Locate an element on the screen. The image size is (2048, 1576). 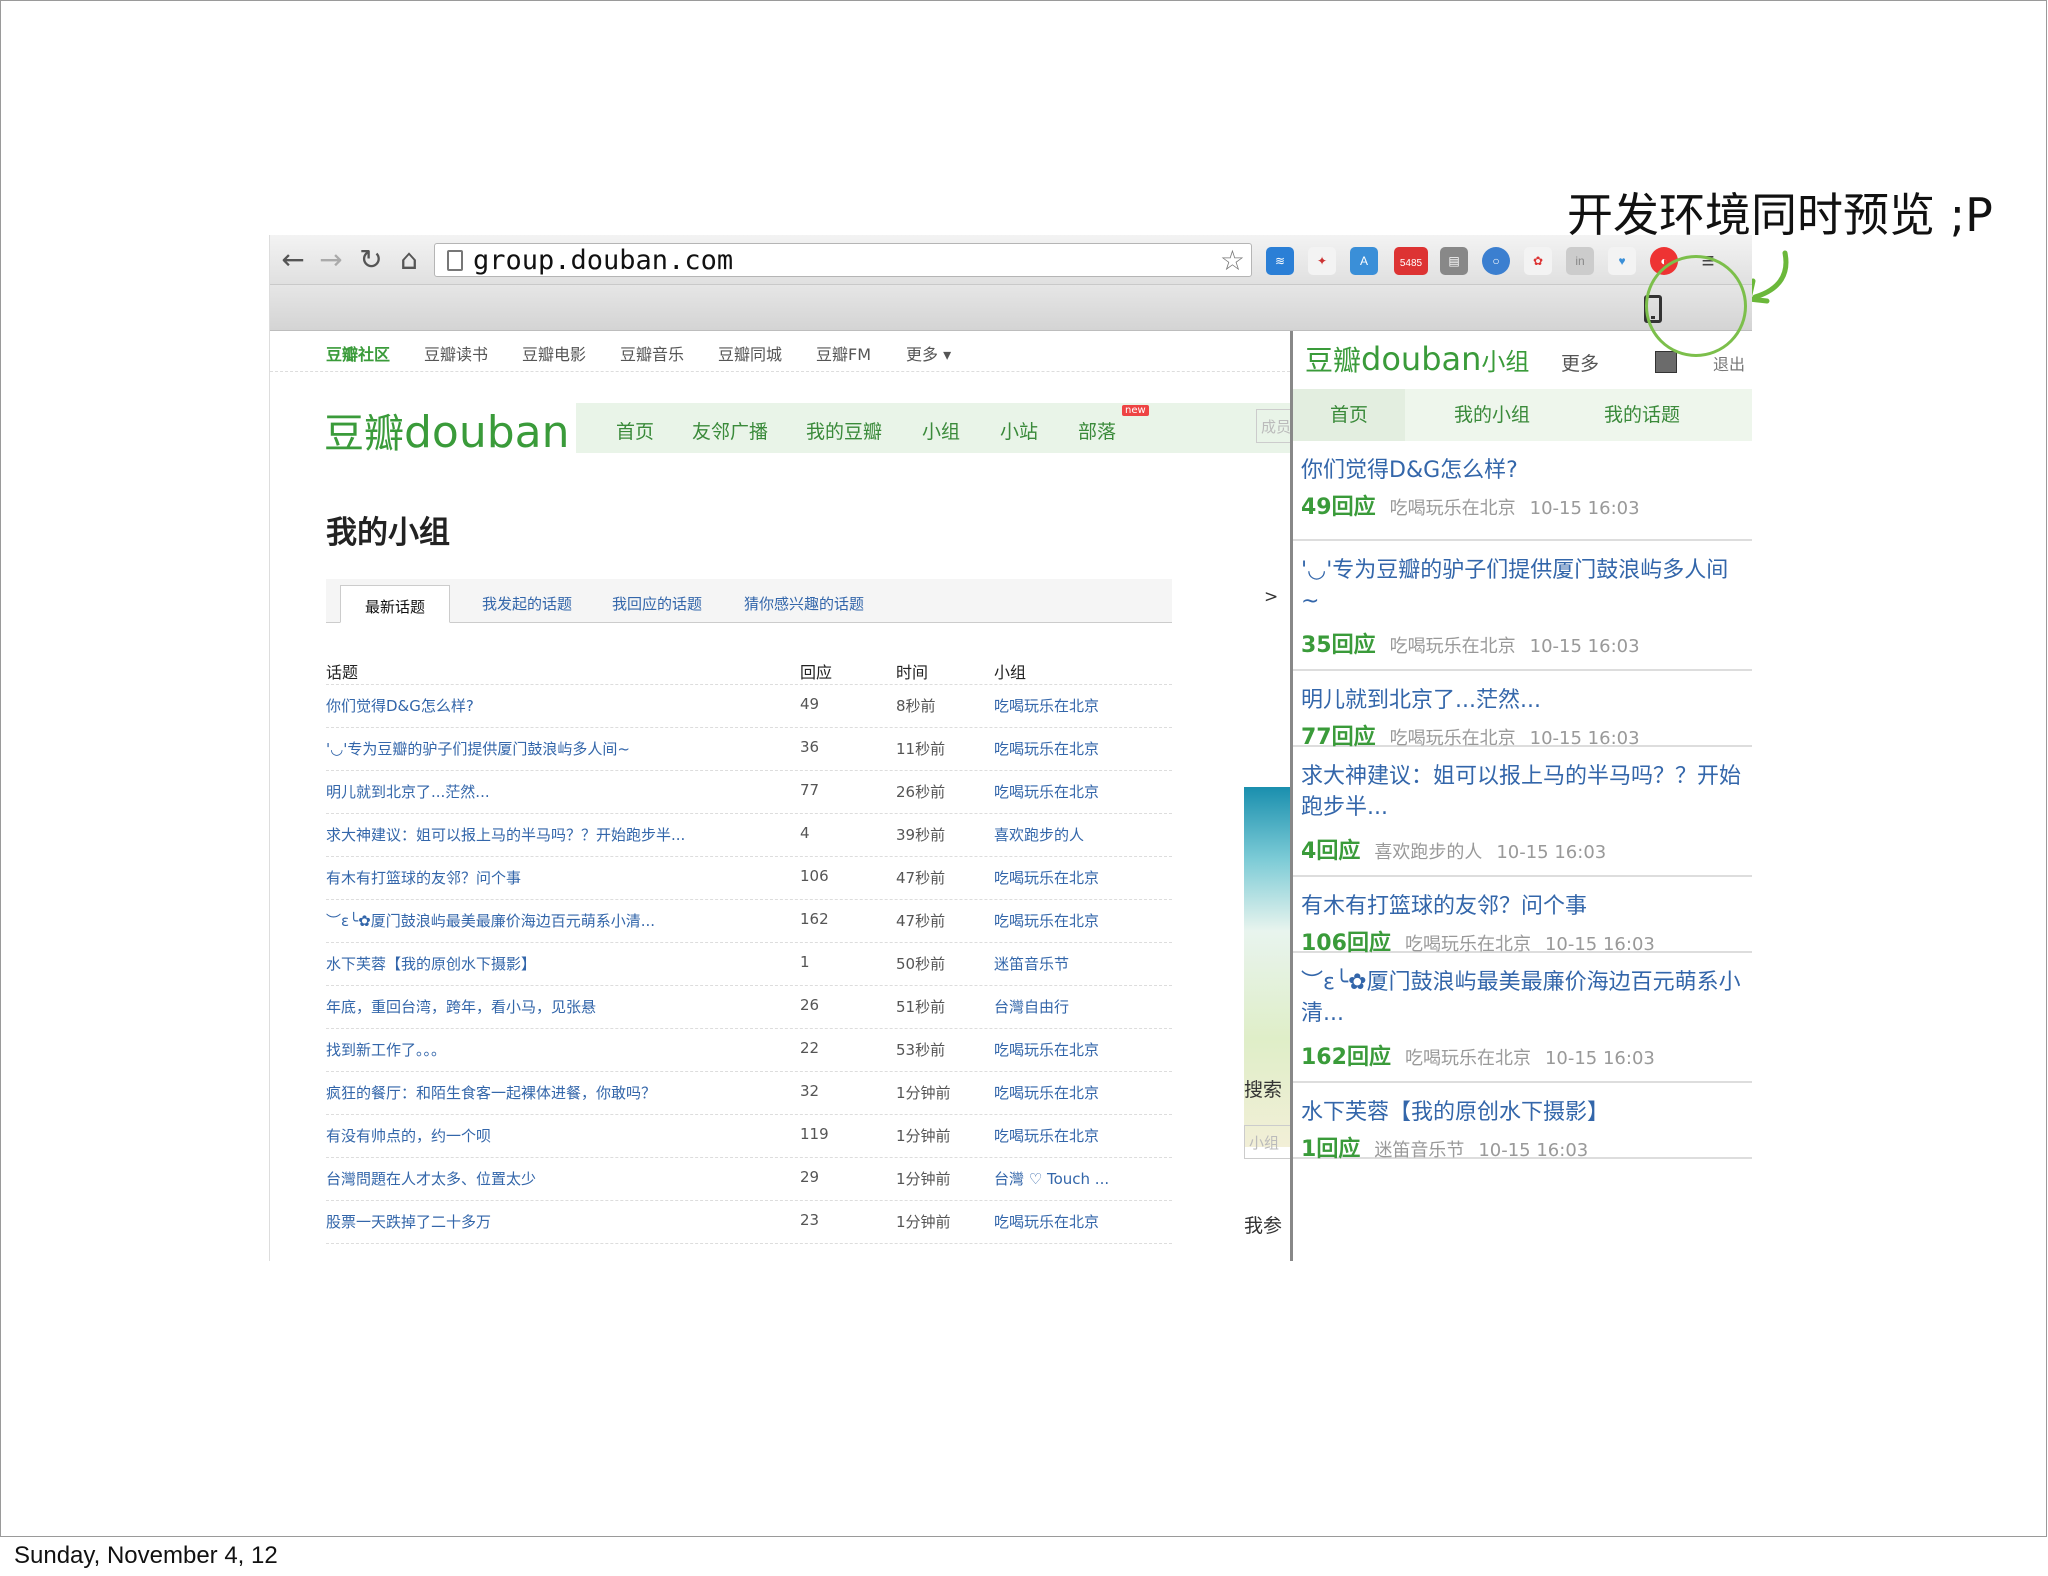
topnav-book: 豆瓣读书 is located at coordinates (456, 353).